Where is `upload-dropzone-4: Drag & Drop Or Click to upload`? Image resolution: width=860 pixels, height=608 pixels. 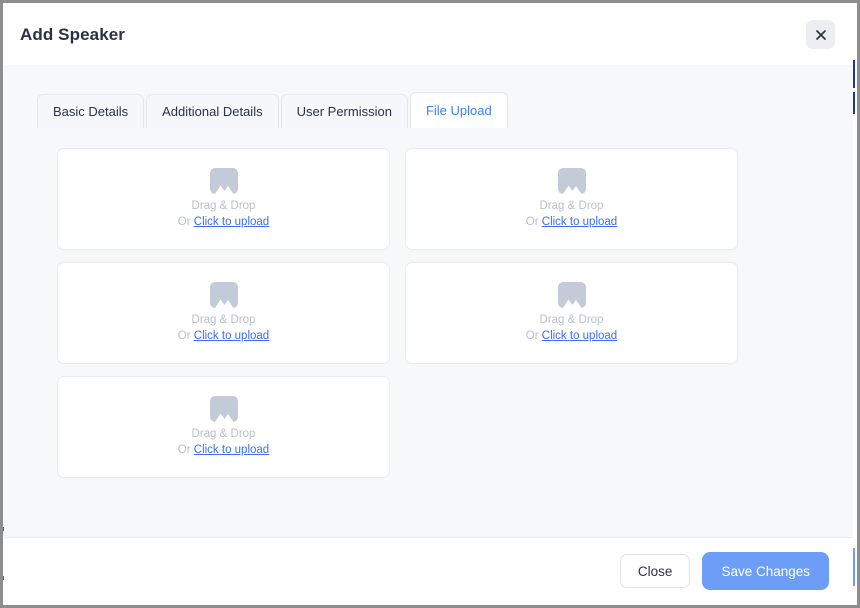
upload-dropzone-4: Drag & Drop Or Click to upload is located at coordinates (571, 313).